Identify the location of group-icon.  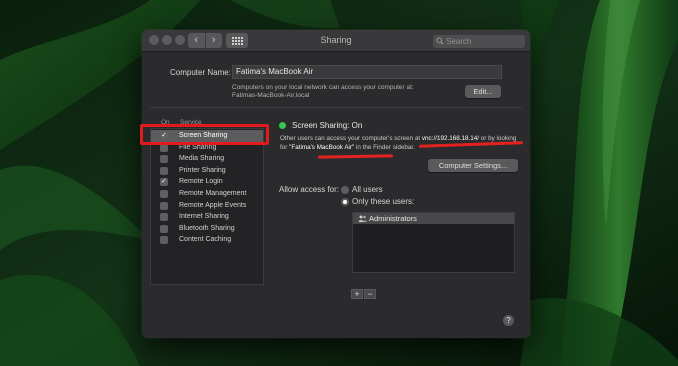
(362, 218).